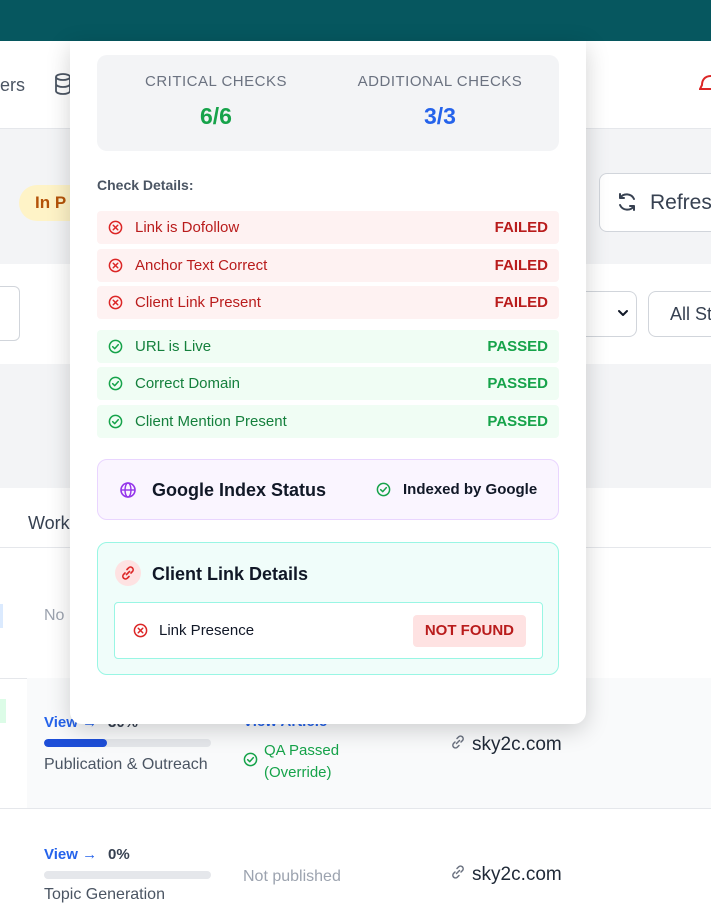 The height and width of the screenshot is (922, 711). I want to click on check-label: Correct Domain, so click(188, 383).